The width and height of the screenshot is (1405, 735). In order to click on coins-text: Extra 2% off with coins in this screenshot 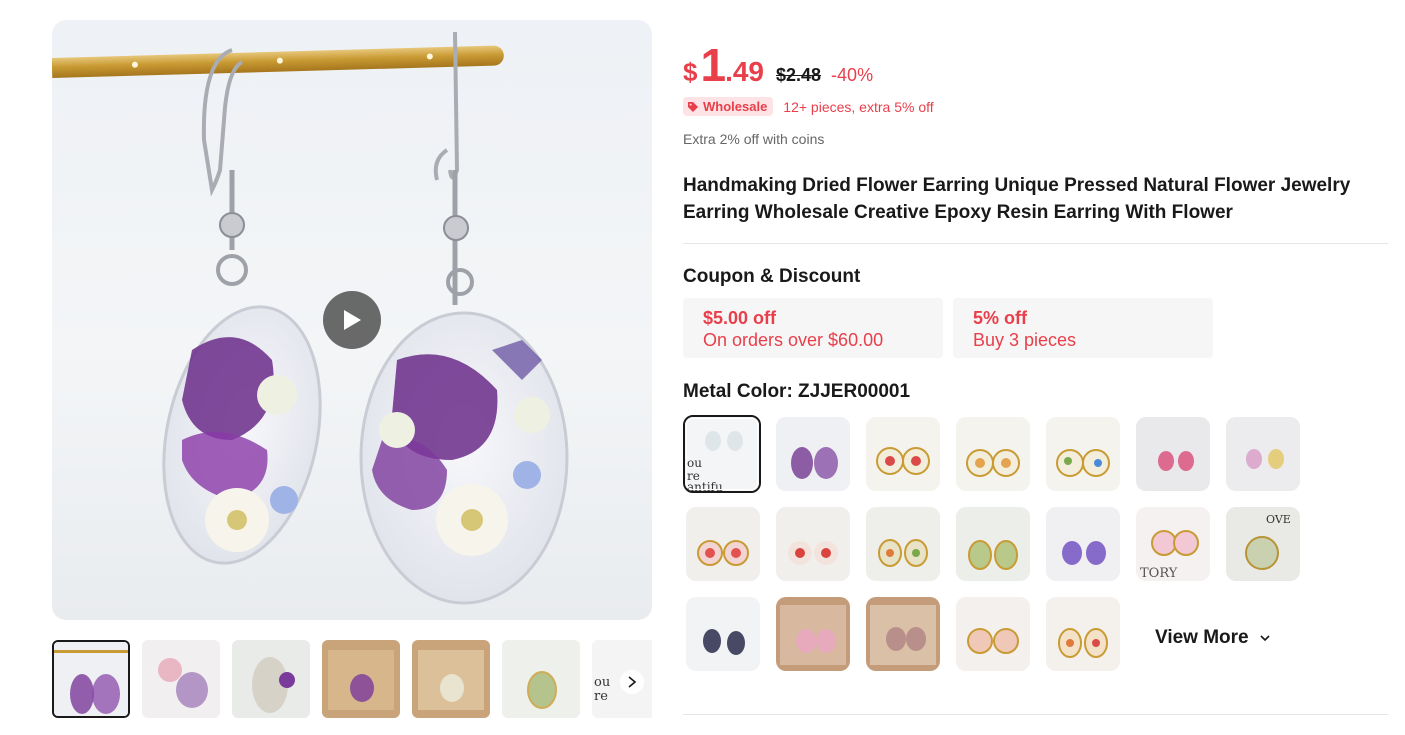, I will do `click(754, 139)`.